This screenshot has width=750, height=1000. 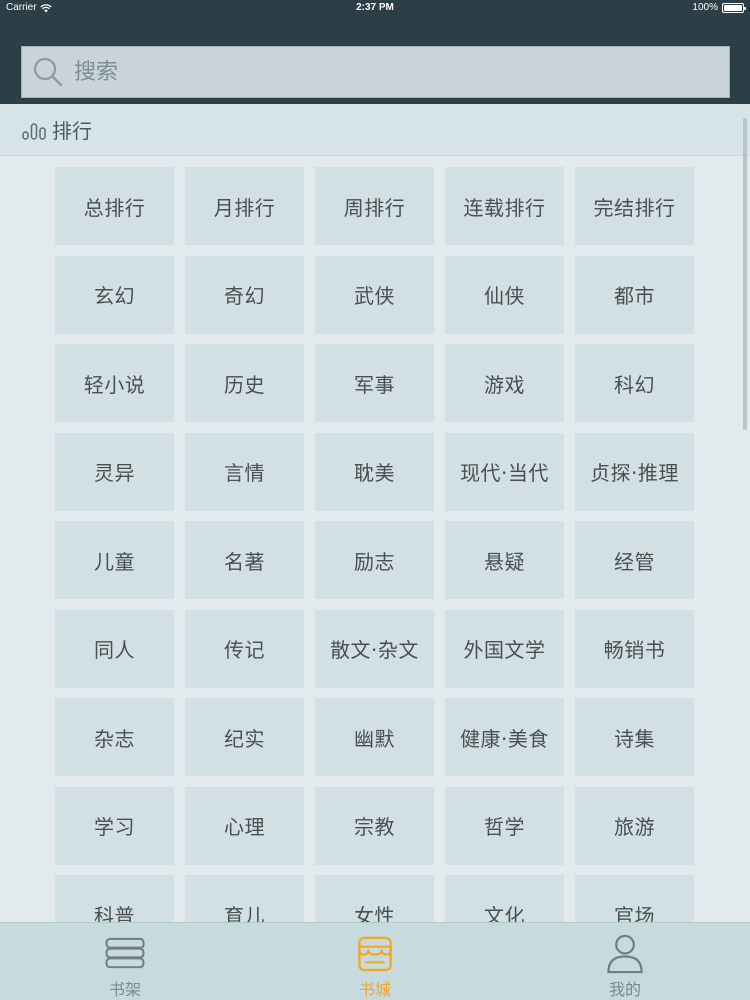 I want to click on category-tile: 传记, so click(x=244, y=648).